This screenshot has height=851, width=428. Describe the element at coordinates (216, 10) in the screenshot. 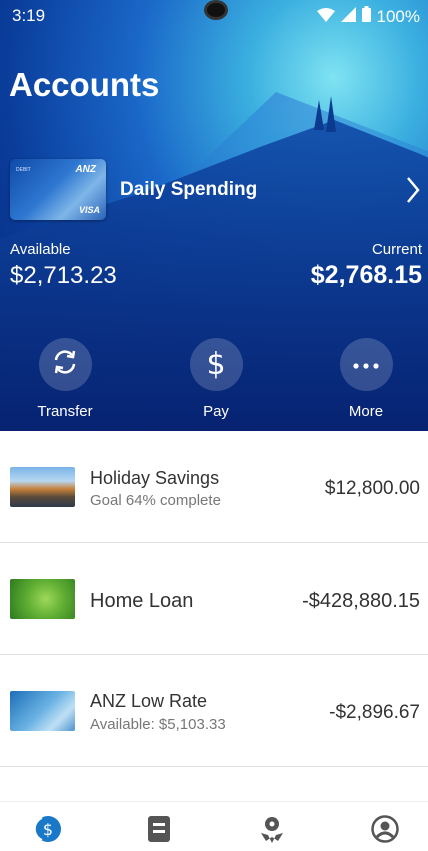

I see `camera-cutout` at that location.